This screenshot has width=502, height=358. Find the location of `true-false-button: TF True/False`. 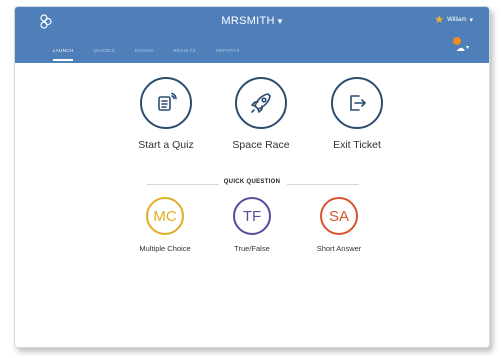

true-false-button: TF True/False is located at coordinates (252, 225).